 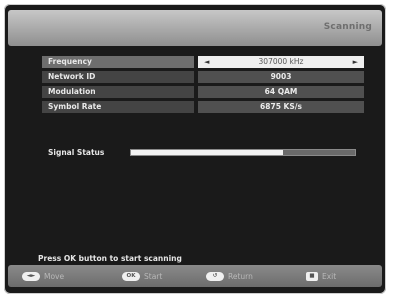 I want to click on hint-text: Press OK button to start scanning, so click(x=110, y=258).